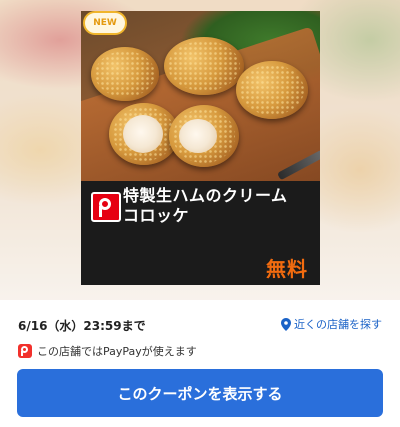 This screenshot has width=400, height=427. Describe the element at coordinates (25, 351) in the screenshot. I see `paypay-icon` at that location.